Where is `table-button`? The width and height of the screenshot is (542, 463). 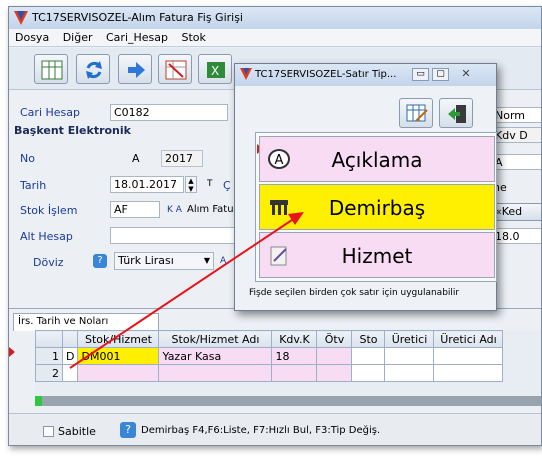
table-button is located at coordinates (51, 69).